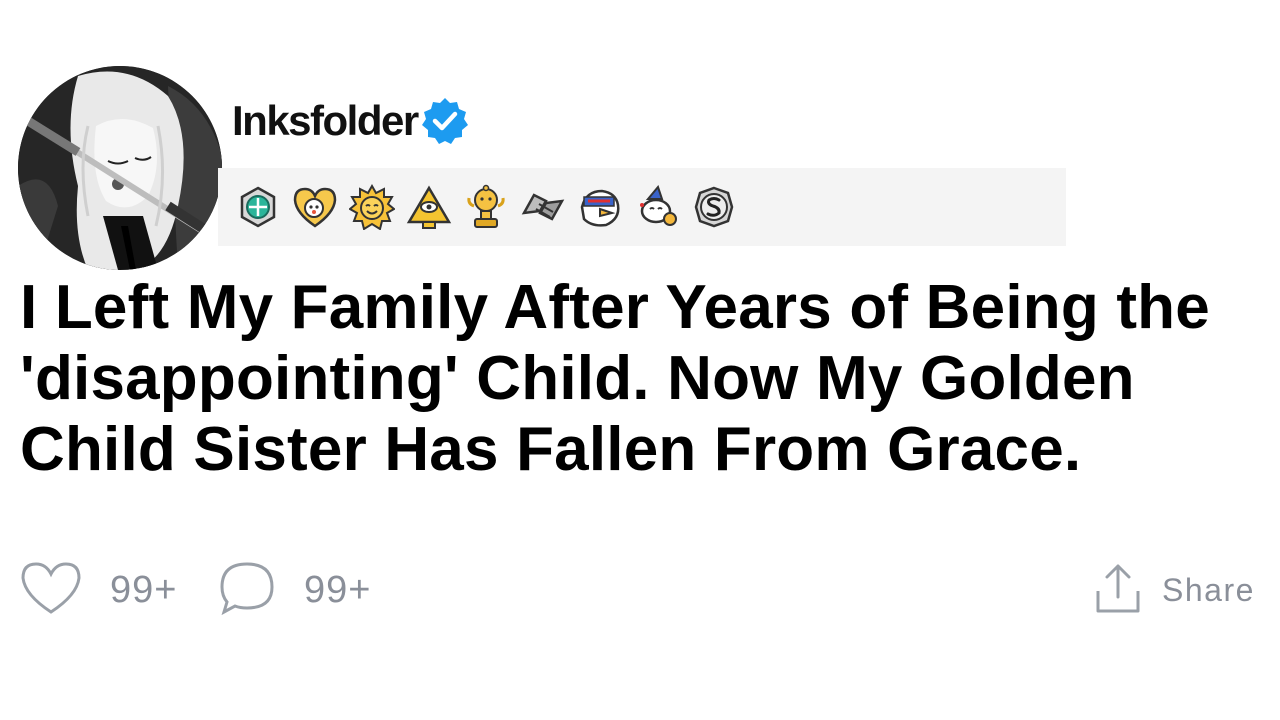 The image size is (1280, 720). What do you see at coordinates (294, 590) in the screenshot?
I see `comment-button: 99+` at bounding box center [294, 590].